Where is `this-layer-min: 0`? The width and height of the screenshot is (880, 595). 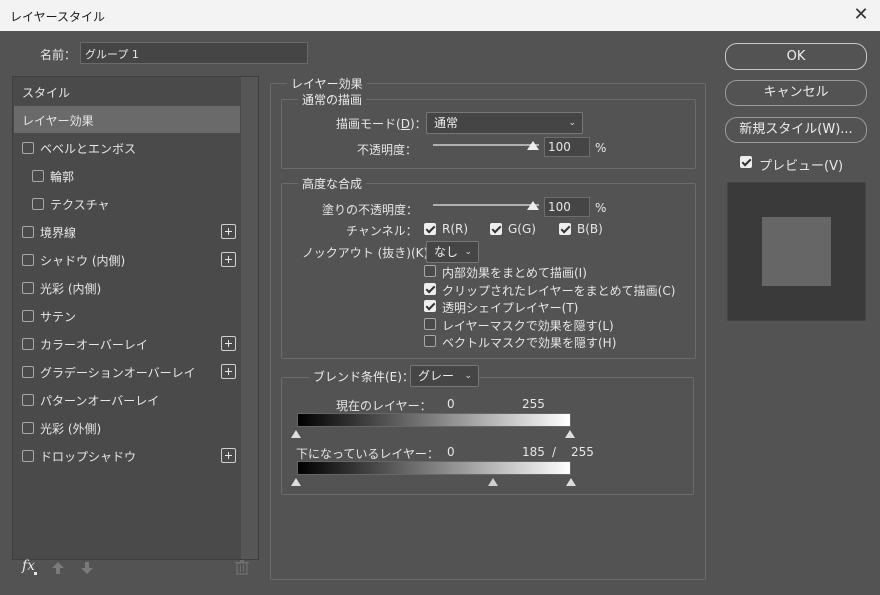 this-layer-min: 0 is located at coordinates (451, 404).